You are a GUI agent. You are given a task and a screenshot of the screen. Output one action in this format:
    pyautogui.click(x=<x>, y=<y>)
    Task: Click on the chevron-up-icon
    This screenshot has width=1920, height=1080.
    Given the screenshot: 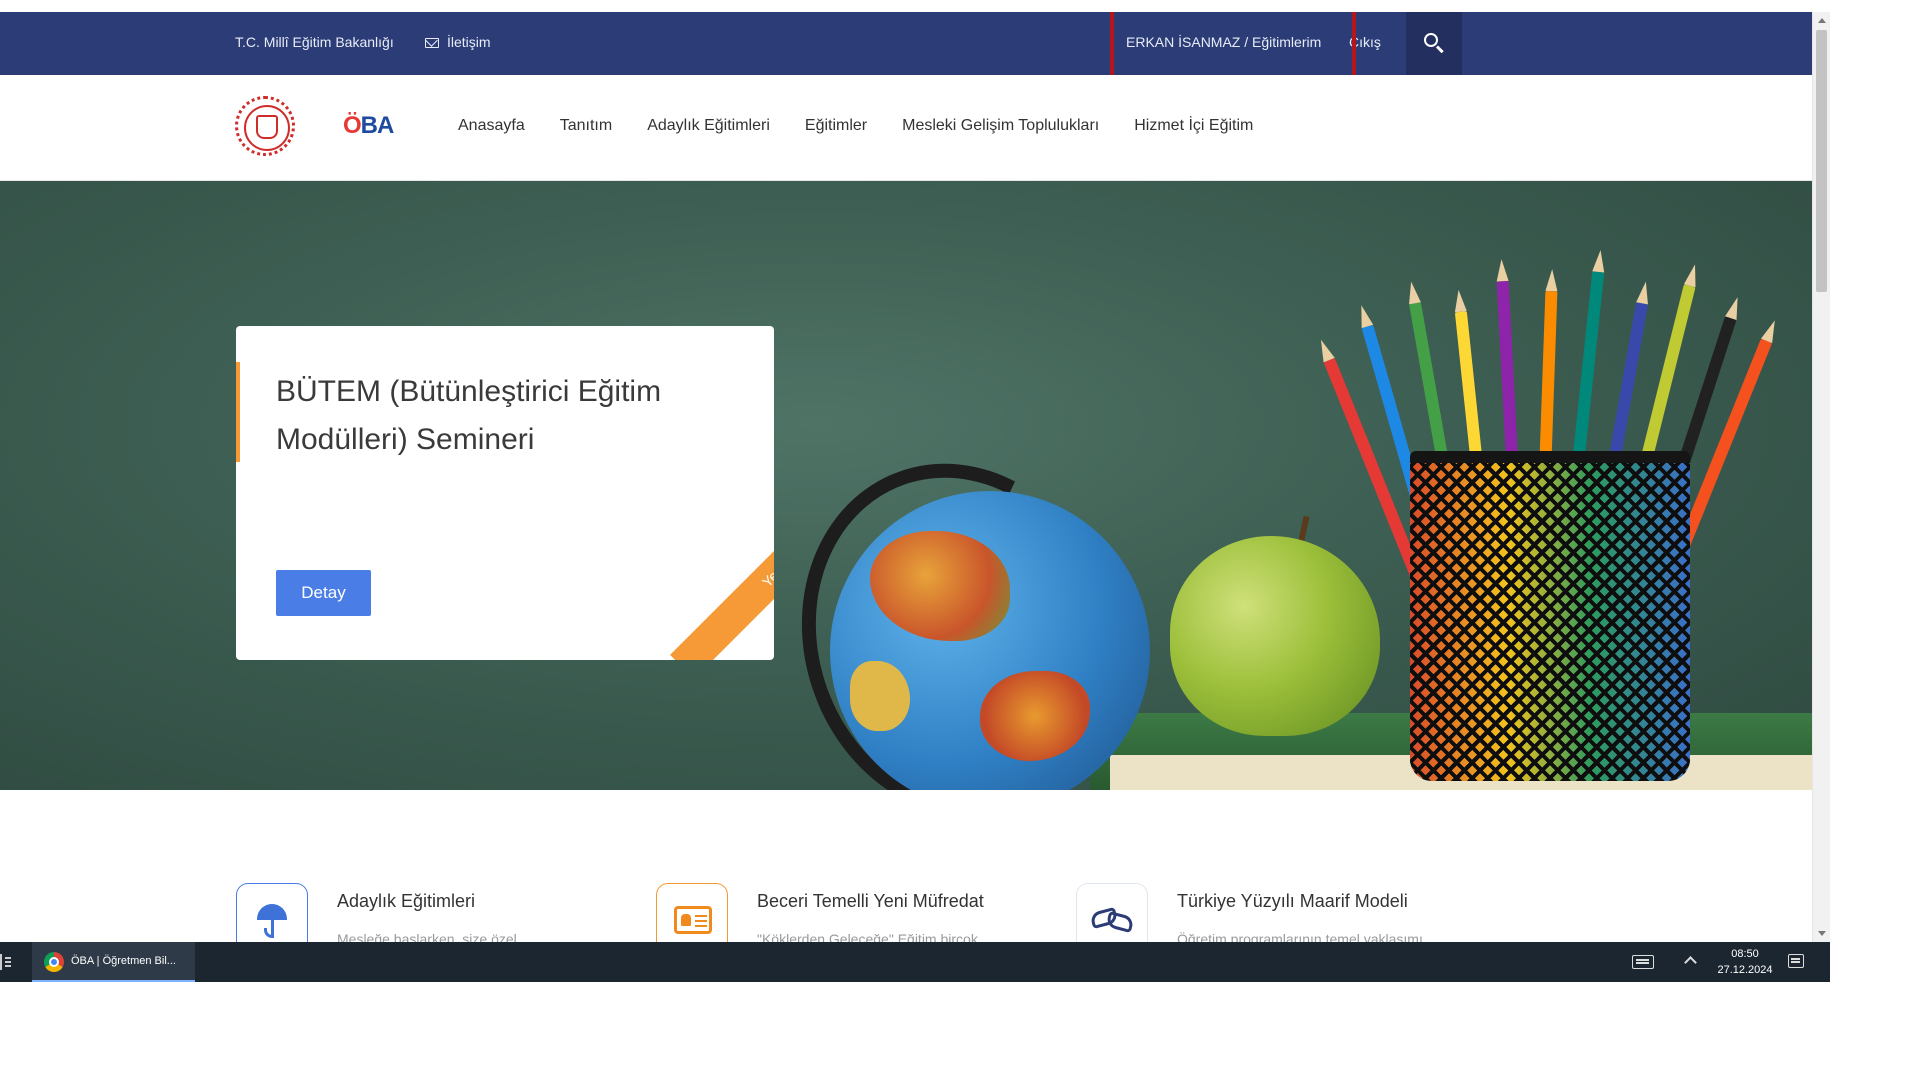 What is the action you would take?
    pyautogui.click(x=1690, y=962)
    